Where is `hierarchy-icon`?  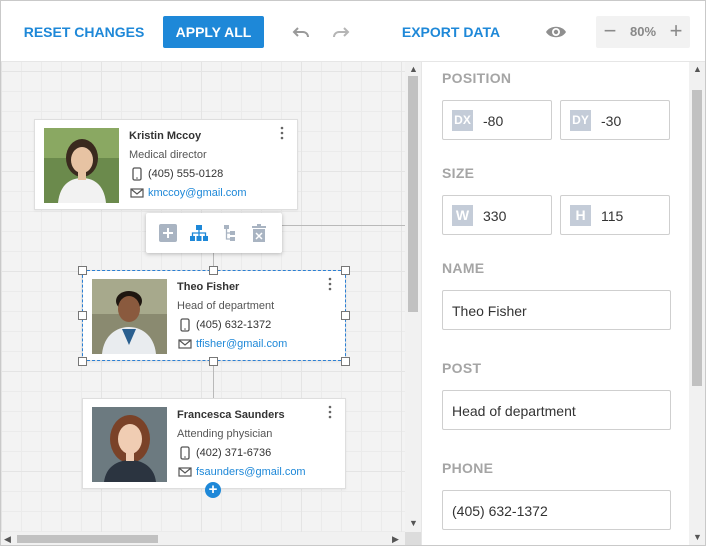
hierarchy-icon is located at coordinates (199, 233).